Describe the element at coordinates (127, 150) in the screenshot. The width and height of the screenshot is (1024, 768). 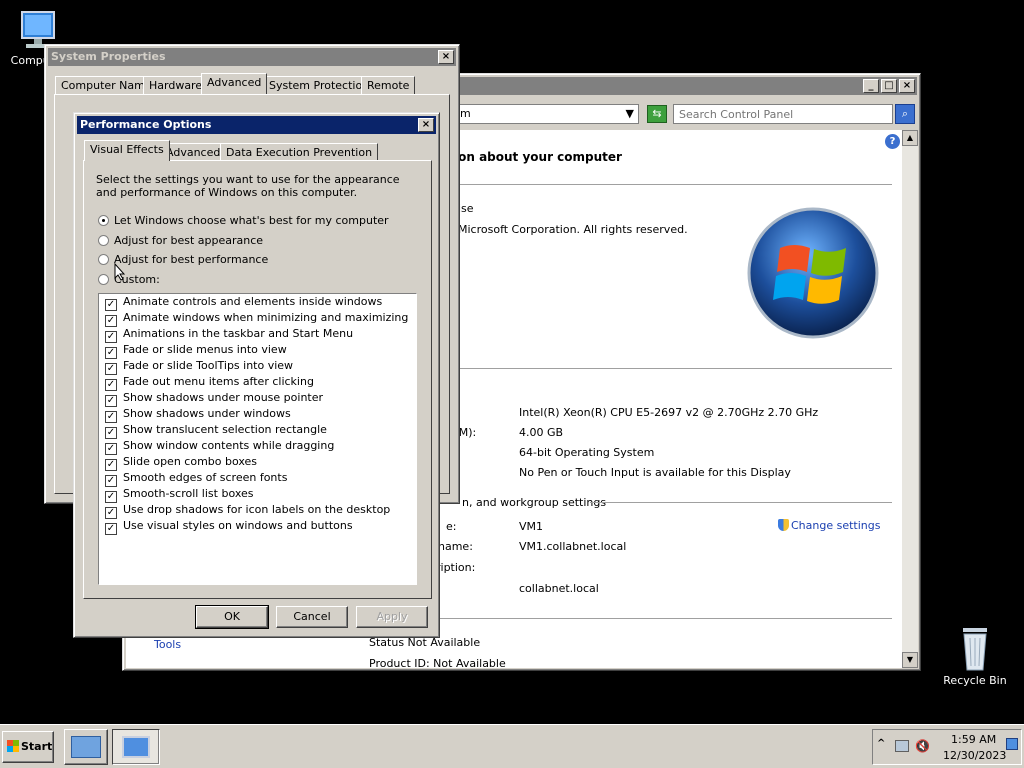
I see `tab-visual-effects: Visual Effects` at that location.